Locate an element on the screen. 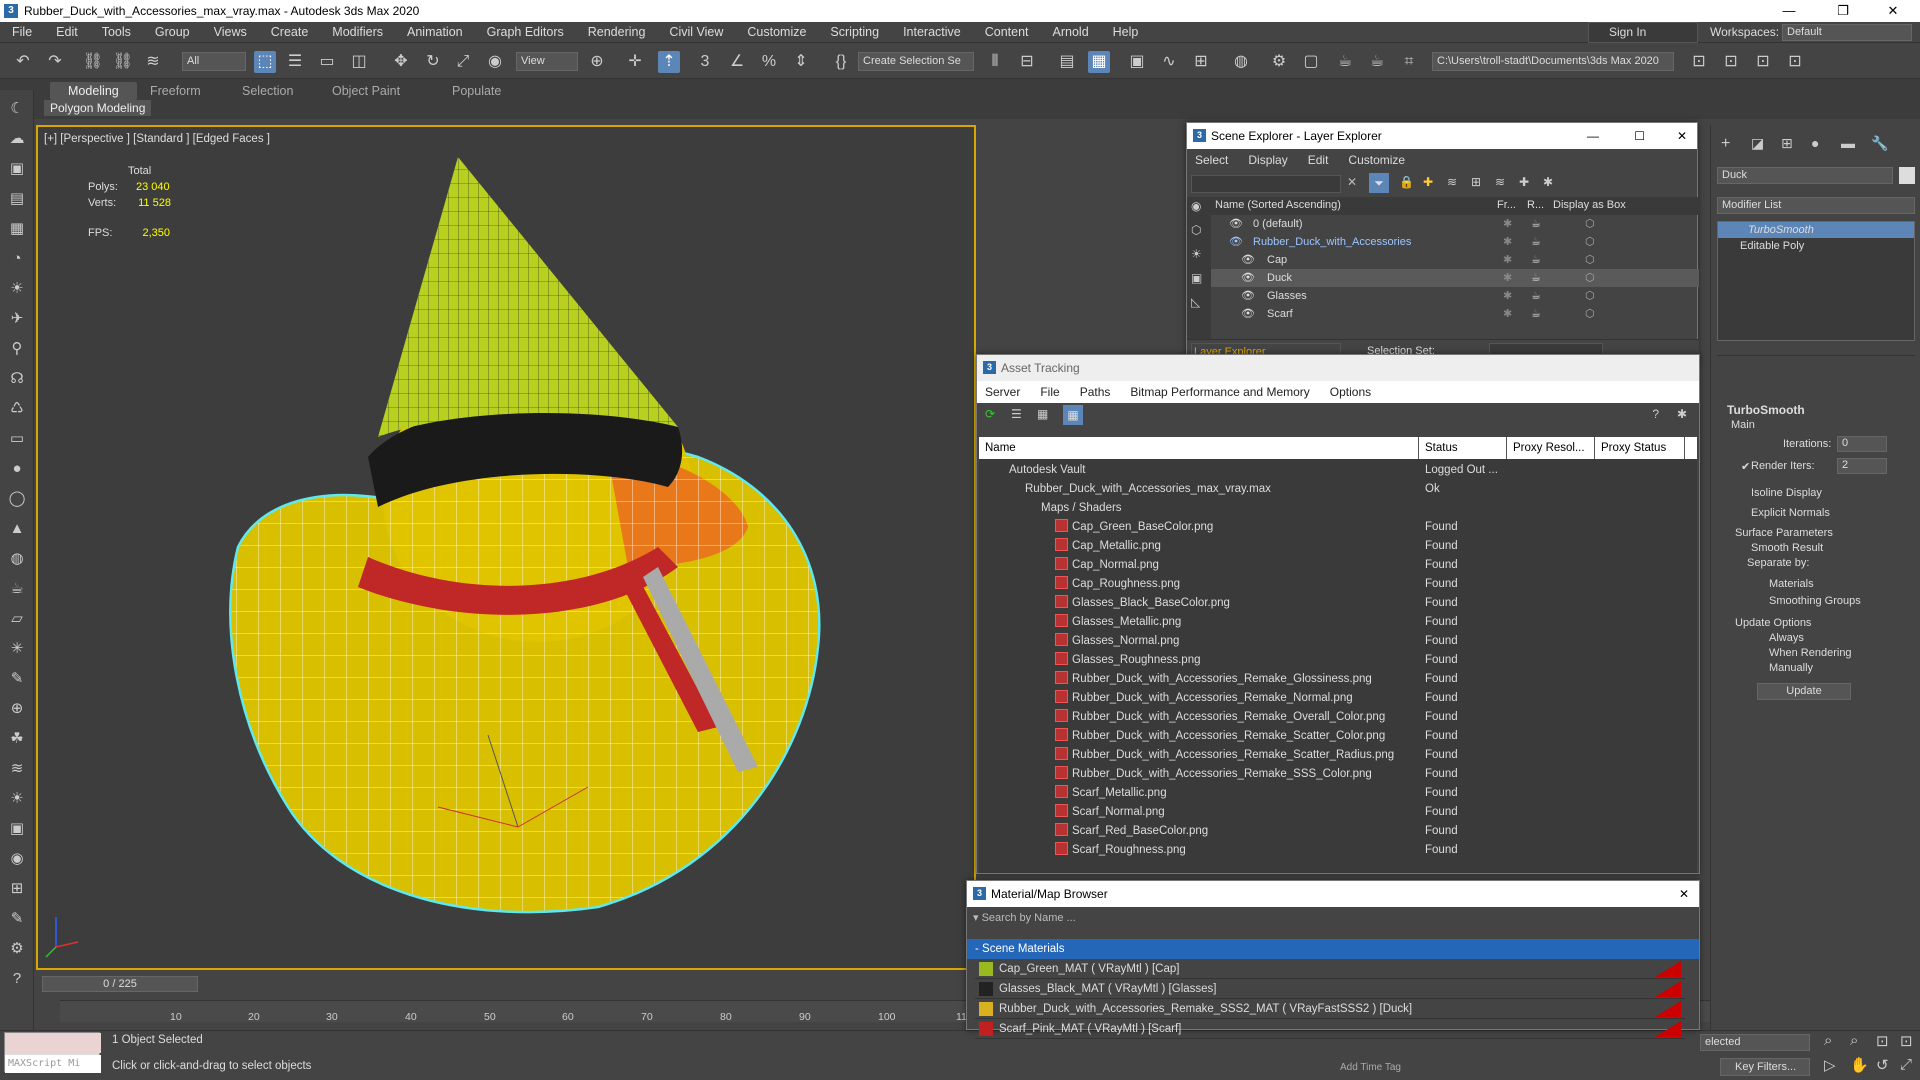 This screenshot has width=1920, height=1080. asset-row: Cap_Green_BaseColor.png Found is located at coordinates (1338, 527).